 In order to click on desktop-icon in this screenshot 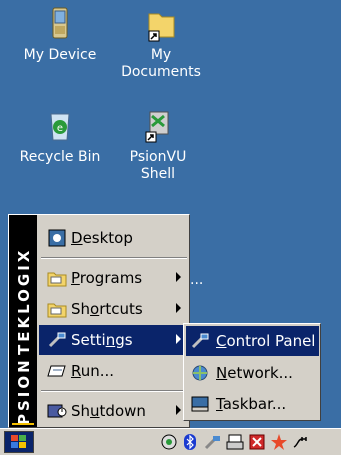, I will do `click(57, 238)`.